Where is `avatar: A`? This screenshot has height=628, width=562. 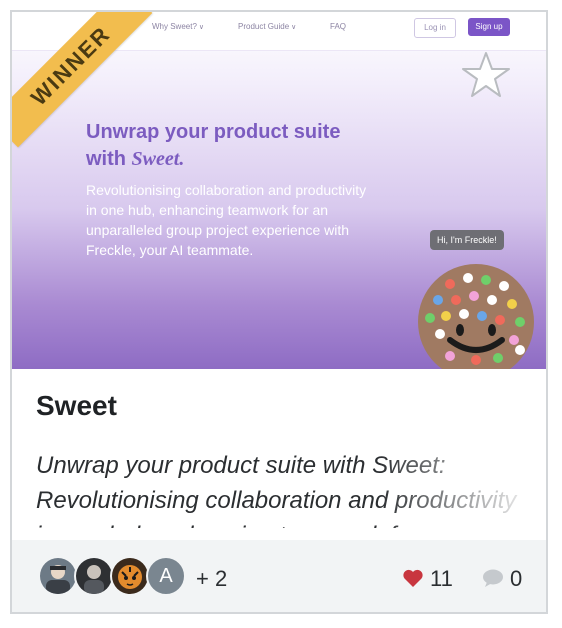 avatar: A is located at coordinates (166, 576).